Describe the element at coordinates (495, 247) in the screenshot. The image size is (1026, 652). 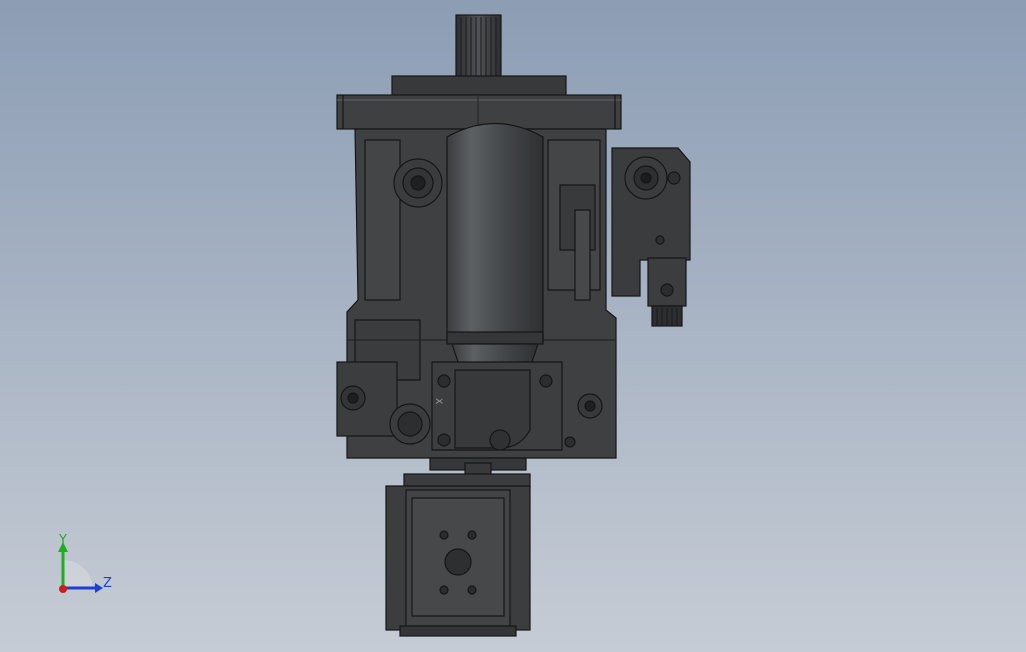
I see `control-cylinder` at that location.